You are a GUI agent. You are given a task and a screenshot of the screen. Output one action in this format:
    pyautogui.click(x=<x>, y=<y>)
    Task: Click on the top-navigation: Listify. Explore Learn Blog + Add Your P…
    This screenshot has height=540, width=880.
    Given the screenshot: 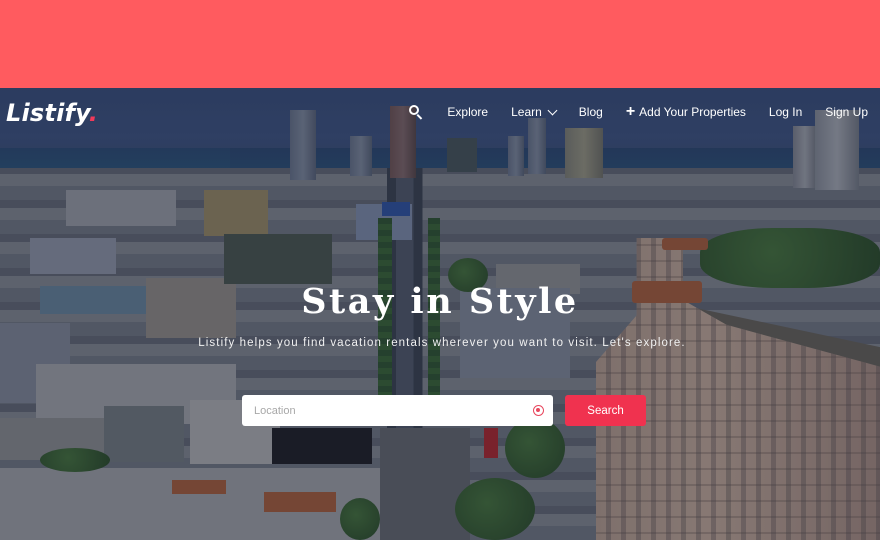 What is the action you would take?
    pyautogui.click(x=440, y=114)
    